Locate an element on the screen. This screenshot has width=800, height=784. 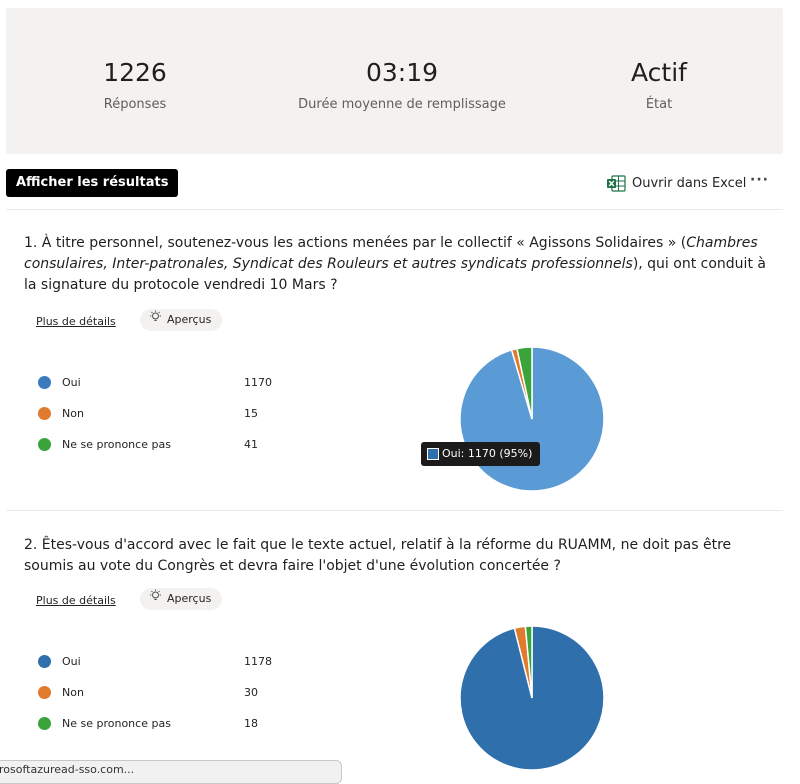
stat-value: Actif is located at coordinates (659, 72).